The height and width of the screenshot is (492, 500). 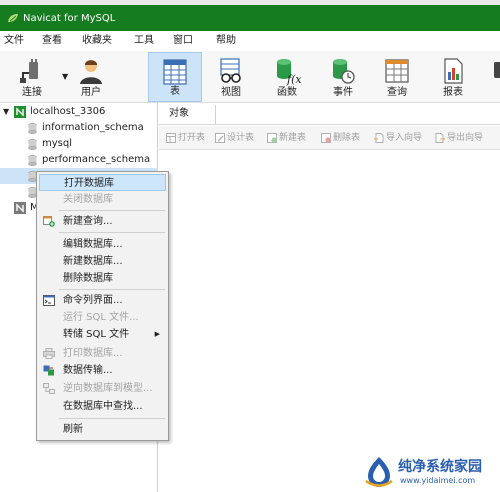 What do you see at coordinates (97, 41) in the screenshot?
I see `menu-favorites: 收藏夹` at bounding box center [97, 41].